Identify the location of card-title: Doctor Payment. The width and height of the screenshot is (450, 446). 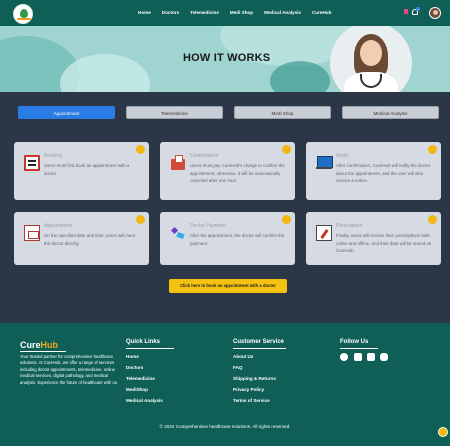
(208, 226).